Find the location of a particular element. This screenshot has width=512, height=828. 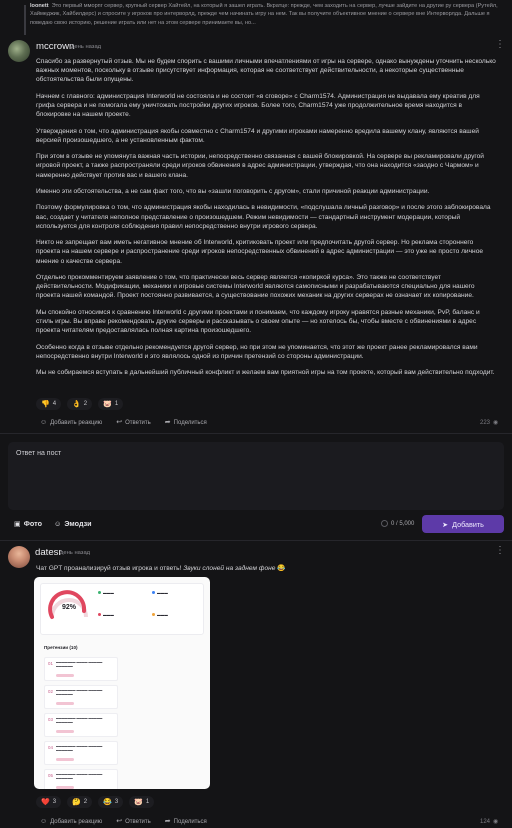

claims-title: Претензии (10) is located at coordinates (61, 647).